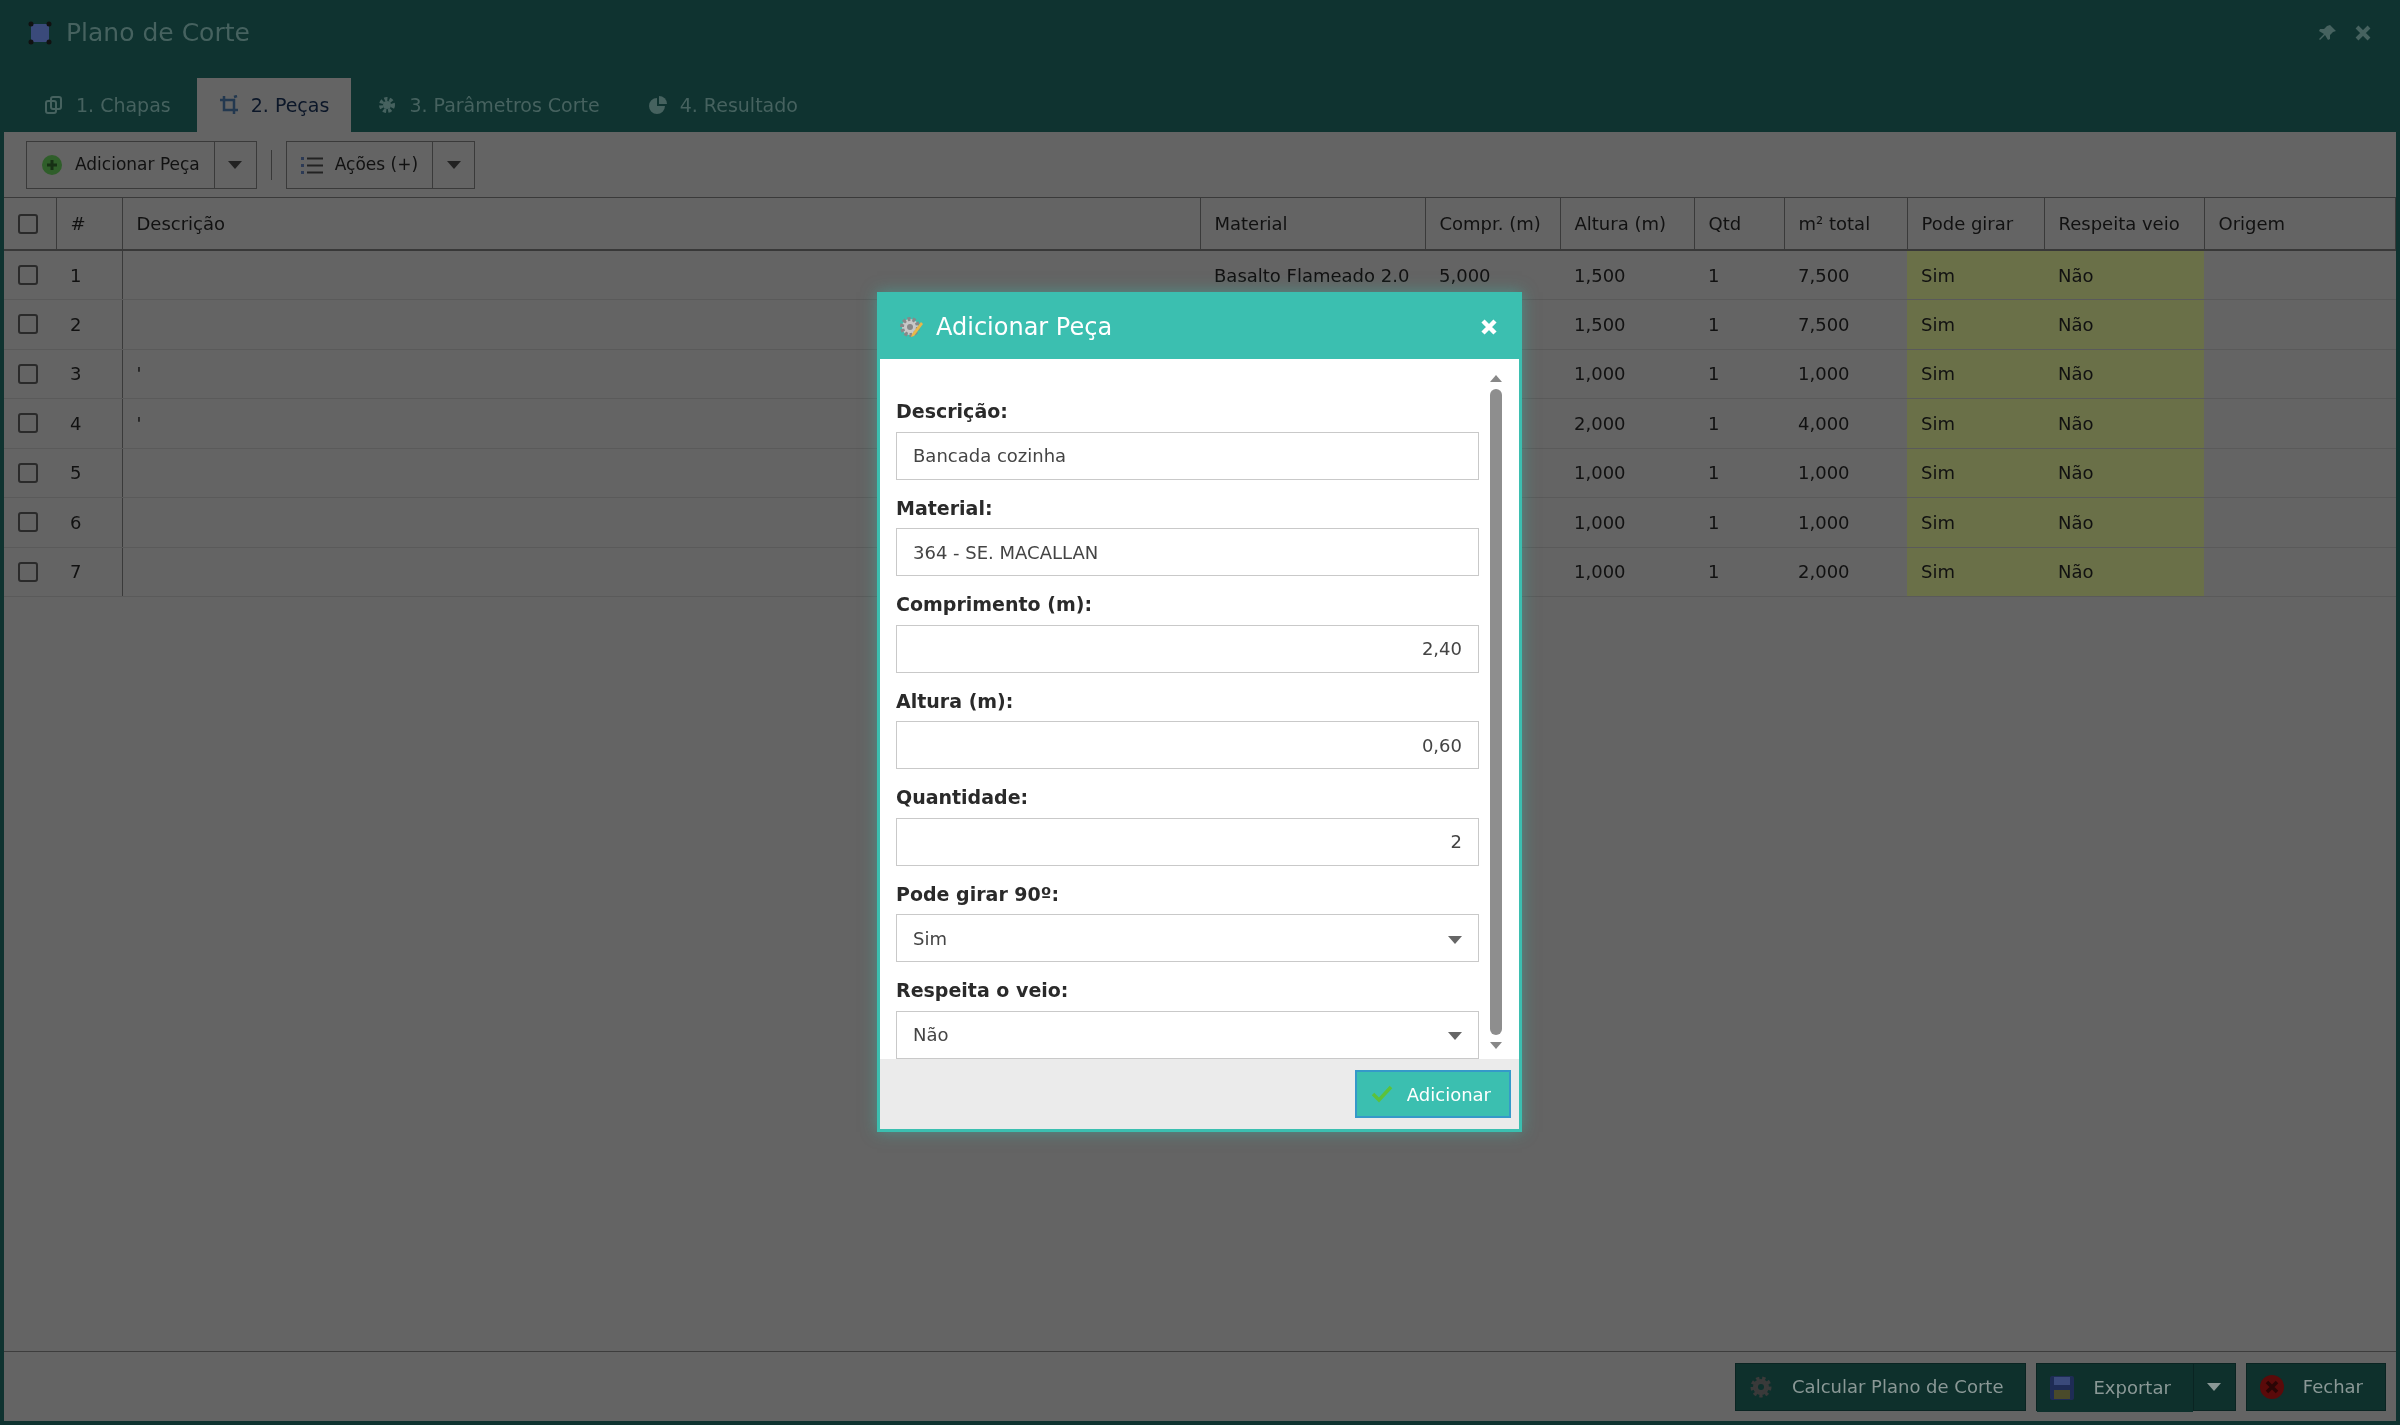 The width and height of the screenshot is (2400, 1425). Describe the element at coordinates (89, 224) in the screenshot. I see `column-header: #` at that location.